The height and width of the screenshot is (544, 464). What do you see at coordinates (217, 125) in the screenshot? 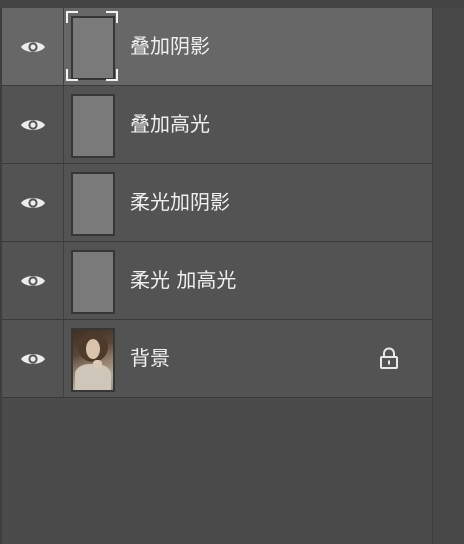
I see `layer-row-overlay-highlight: 叠加高光` at bounding box center [217, 125].